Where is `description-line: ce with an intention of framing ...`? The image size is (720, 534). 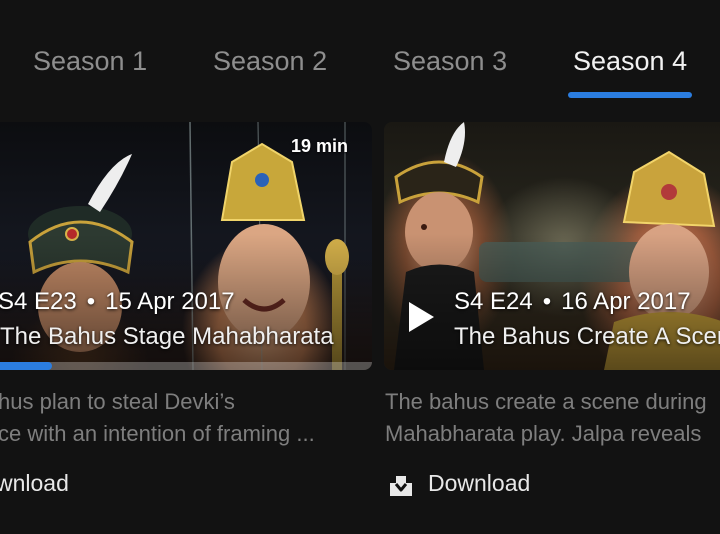
description-line: ce with an intention of framing ... is located at coordinates (157, 433).